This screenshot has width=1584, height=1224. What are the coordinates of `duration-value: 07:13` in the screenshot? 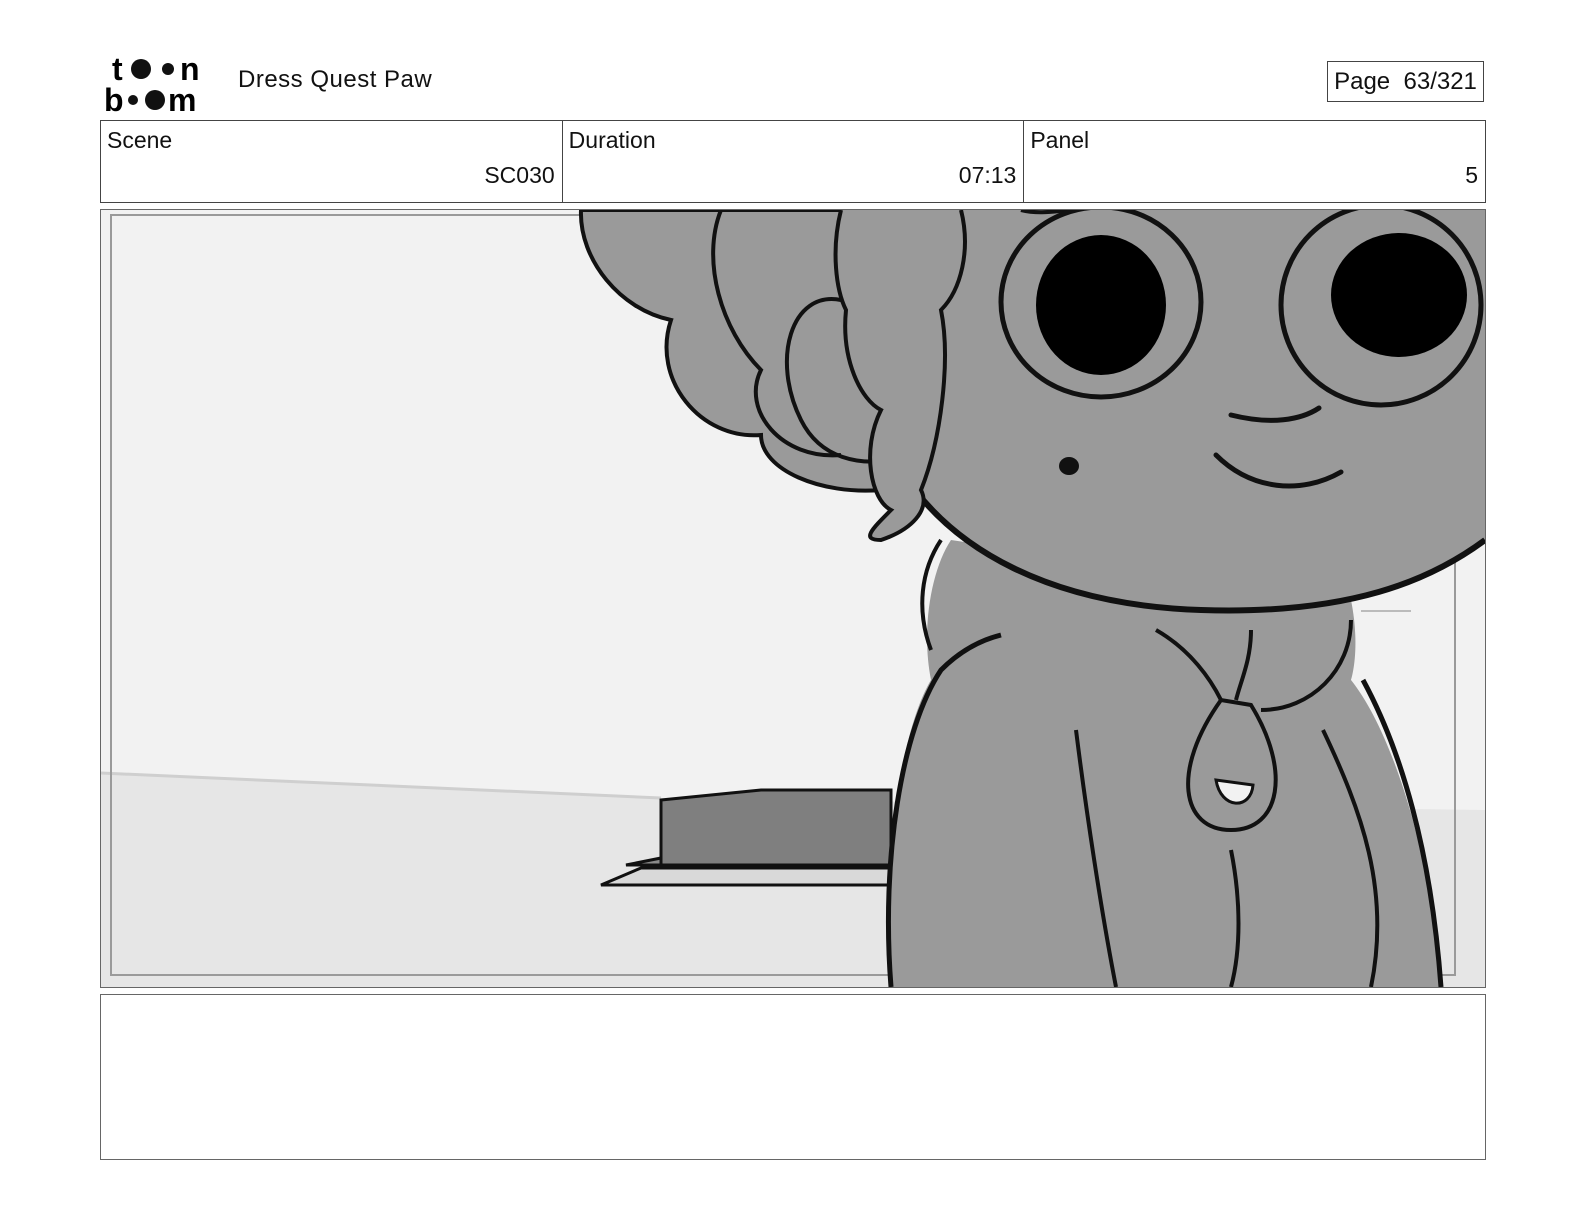 It's located at (987, 175).